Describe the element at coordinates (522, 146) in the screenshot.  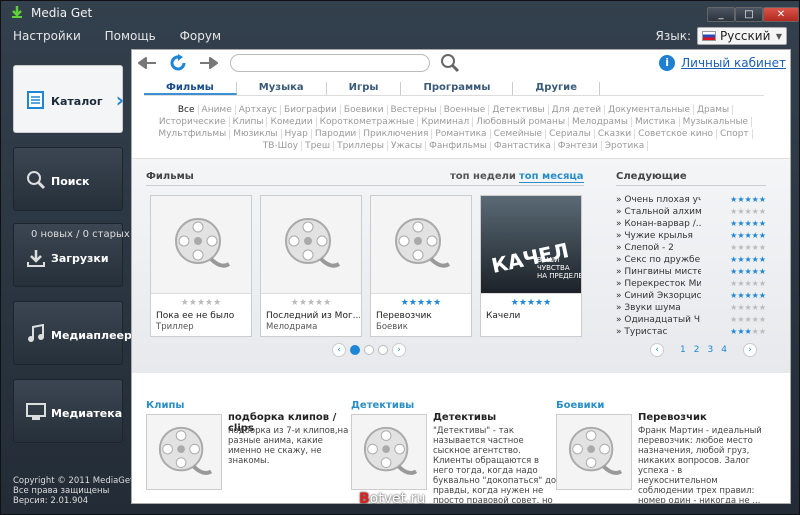
I see `genre-link: Фантастика` at that location.